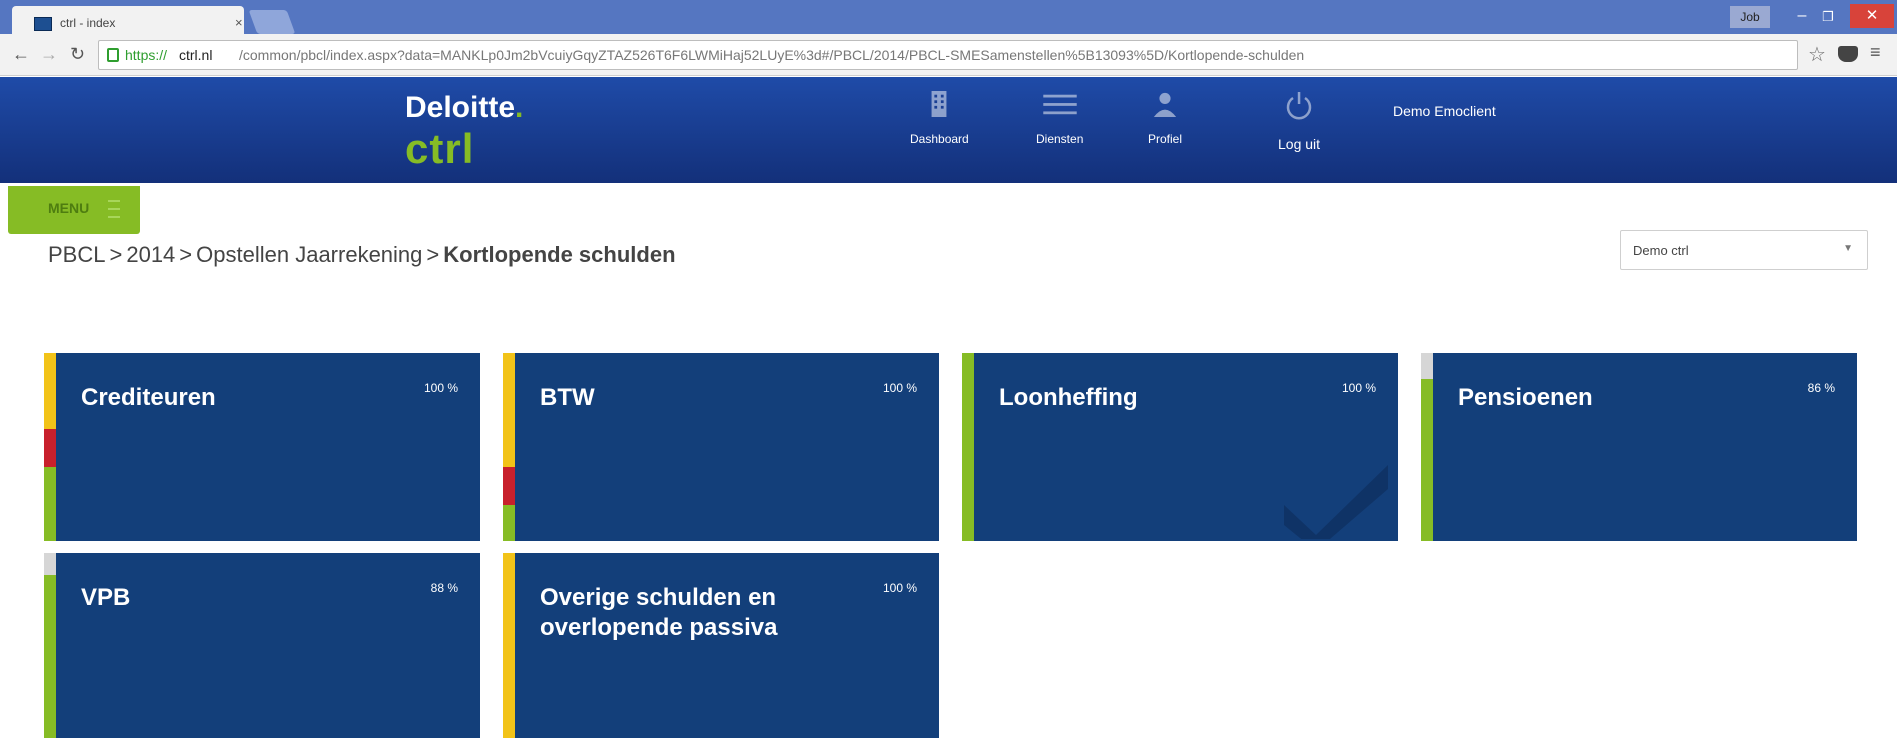 The width and height of the screenshot is (1897, 738). What do you see at coordinates (113, 55) in the screenshot?
I see `lock-icon` at bounding box center [113, 55].